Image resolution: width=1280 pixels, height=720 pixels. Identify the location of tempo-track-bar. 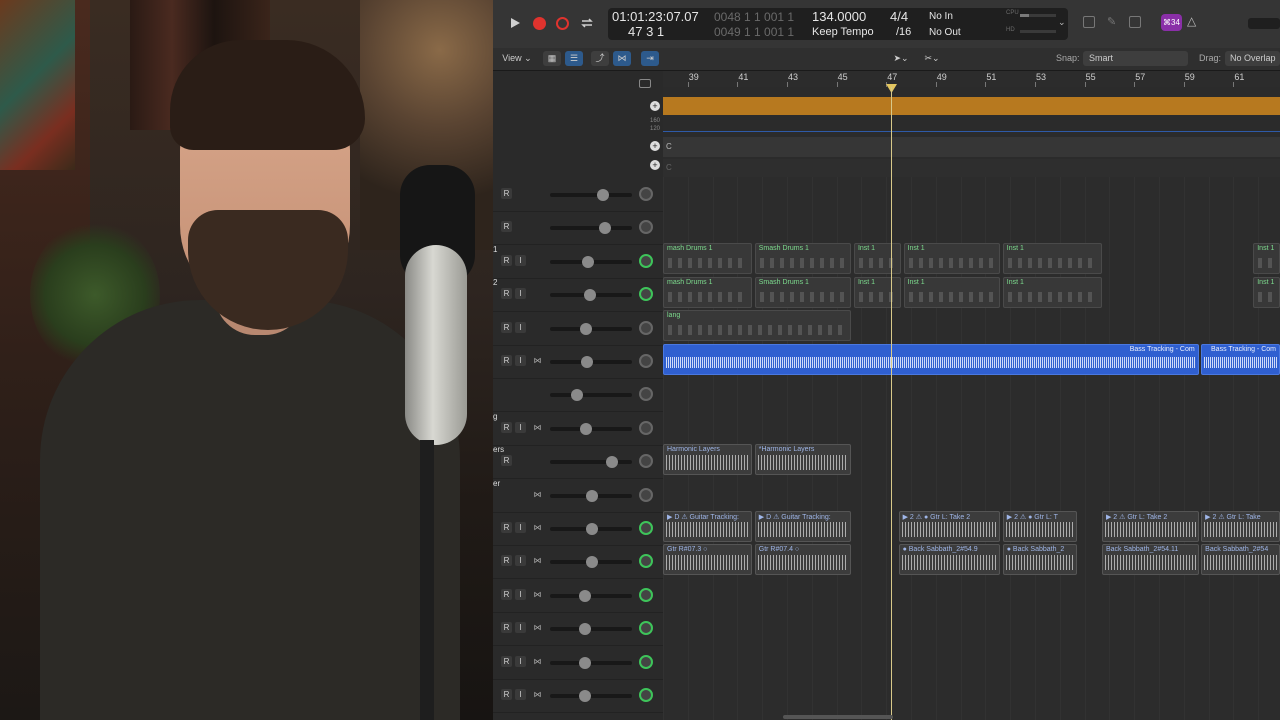
(971, 106).